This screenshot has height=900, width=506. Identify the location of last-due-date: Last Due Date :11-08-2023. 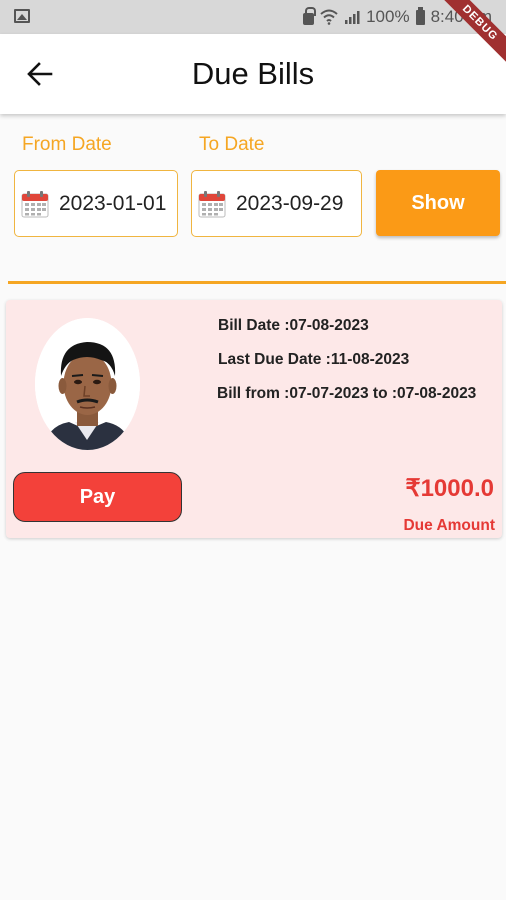
(314, 359).